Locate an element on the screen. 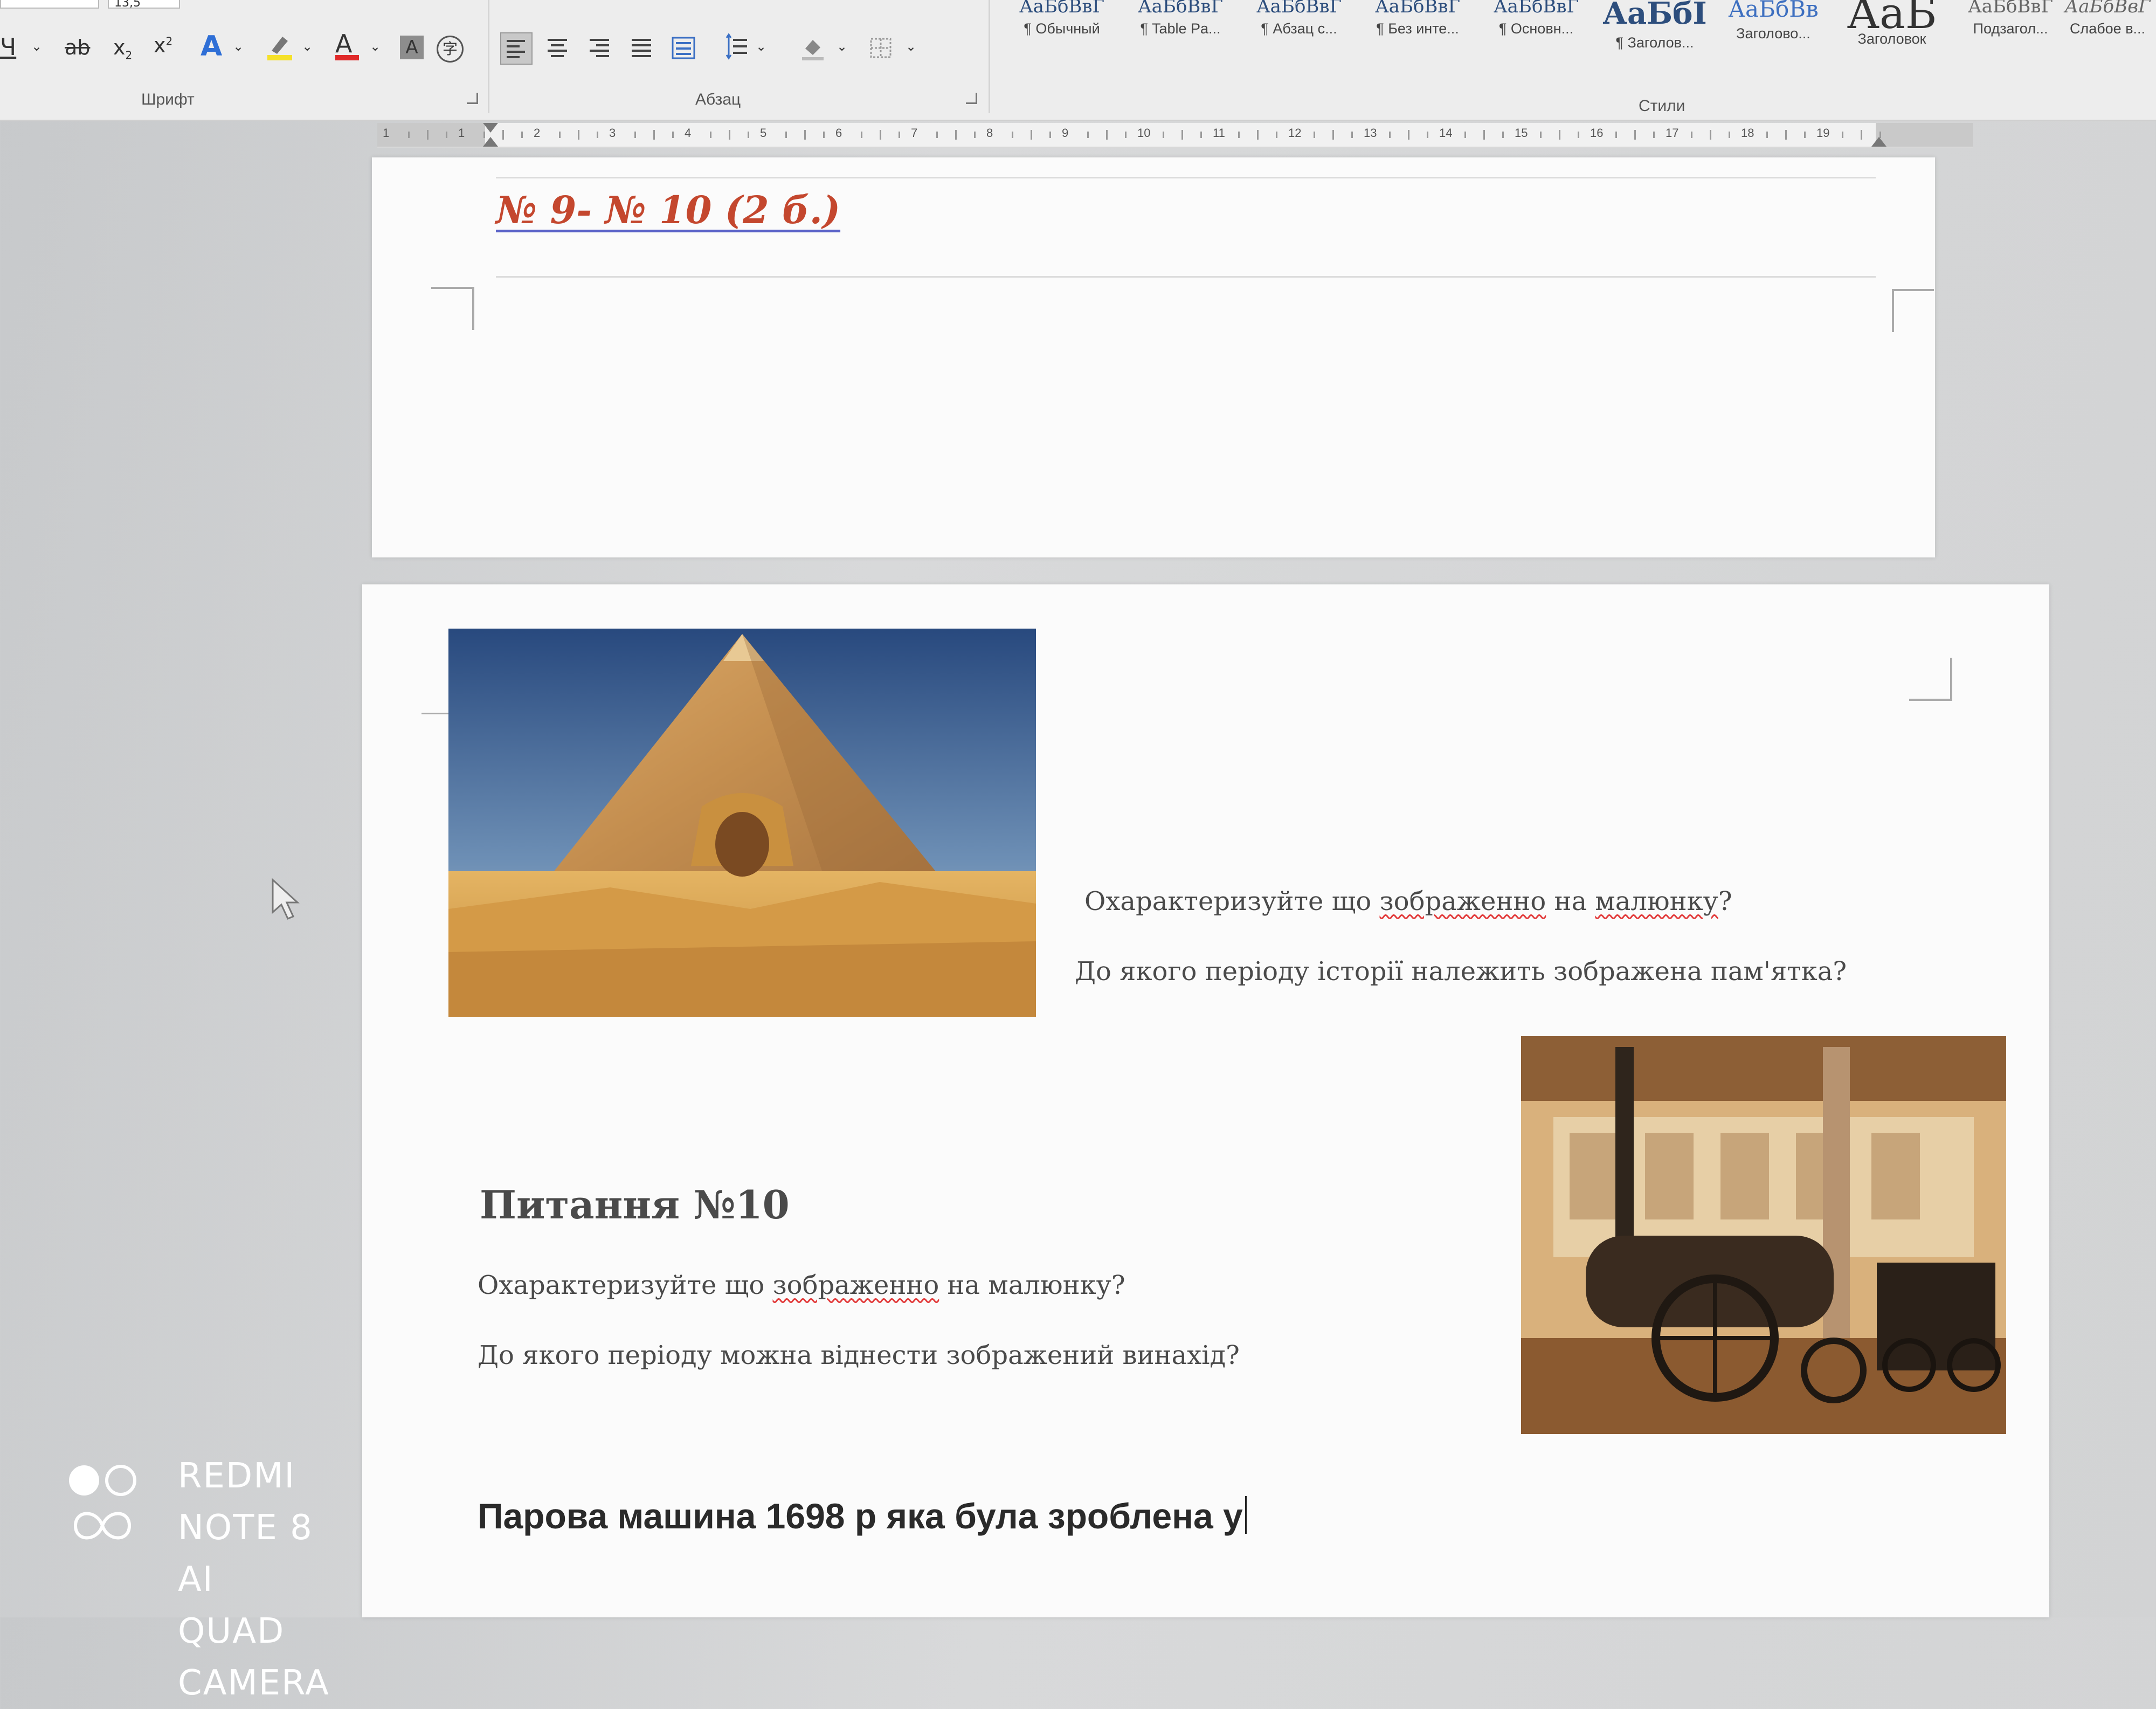 The width and height of the screenshot is (2156, 1709). subscript-button: x2 is located at coordinates (122, 49).